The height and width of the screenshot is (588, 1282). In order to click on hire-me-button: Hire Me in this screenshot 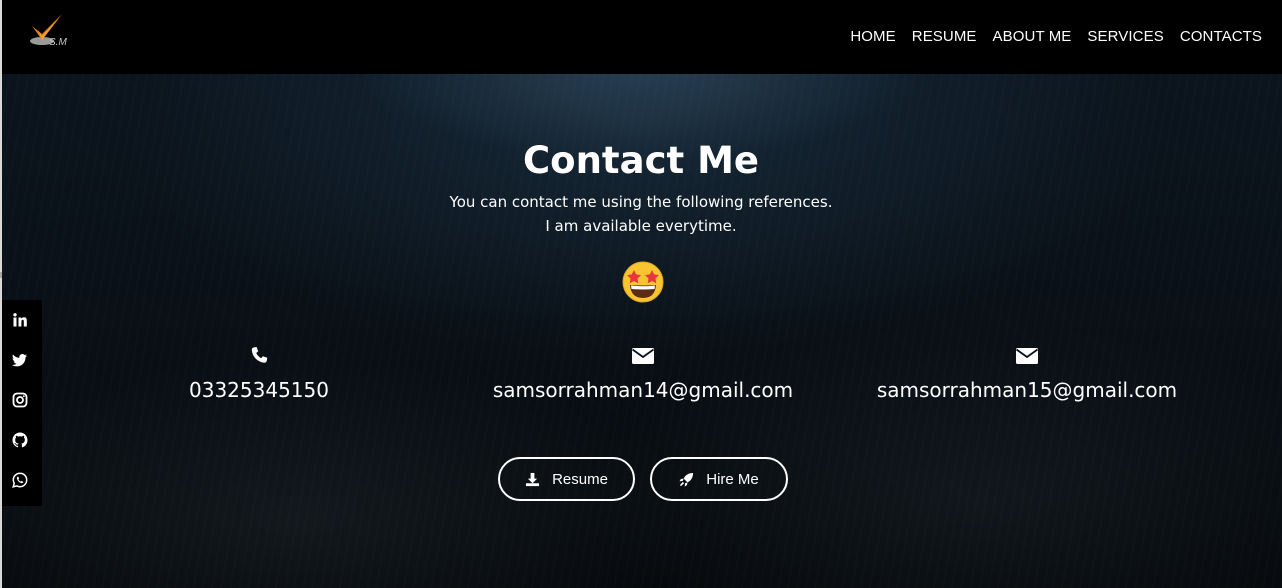, I will do `click(719, 479)`.